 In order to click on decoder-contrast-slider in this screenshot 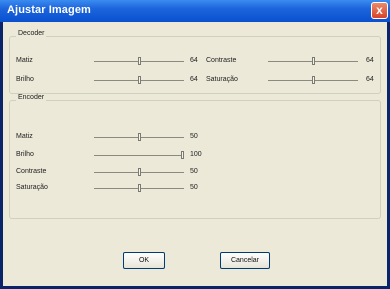, I will do `click(313, 61)`.